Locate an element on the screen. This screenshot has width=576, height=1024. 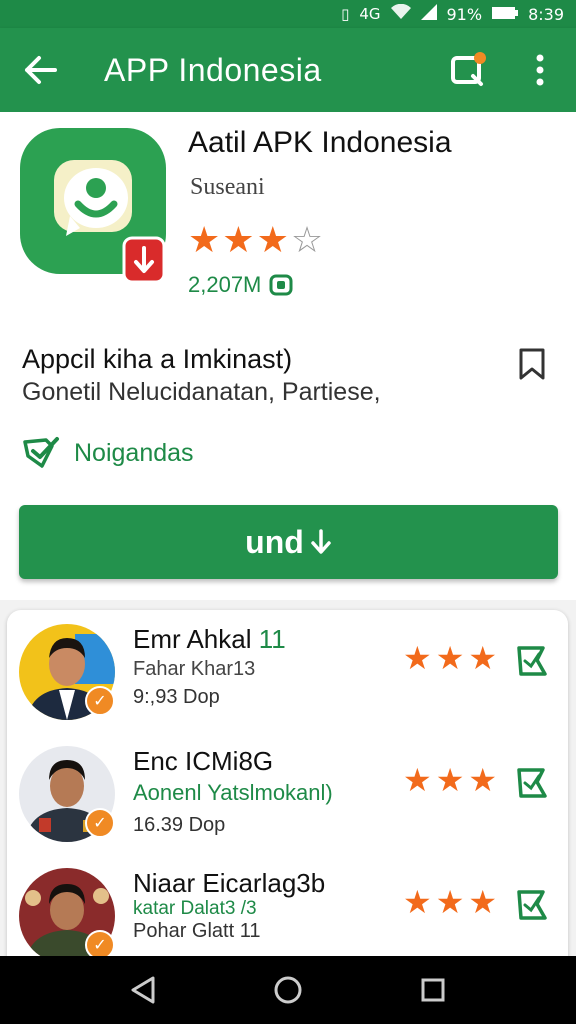
more-vert-icon is located at coordinates (540, 70).